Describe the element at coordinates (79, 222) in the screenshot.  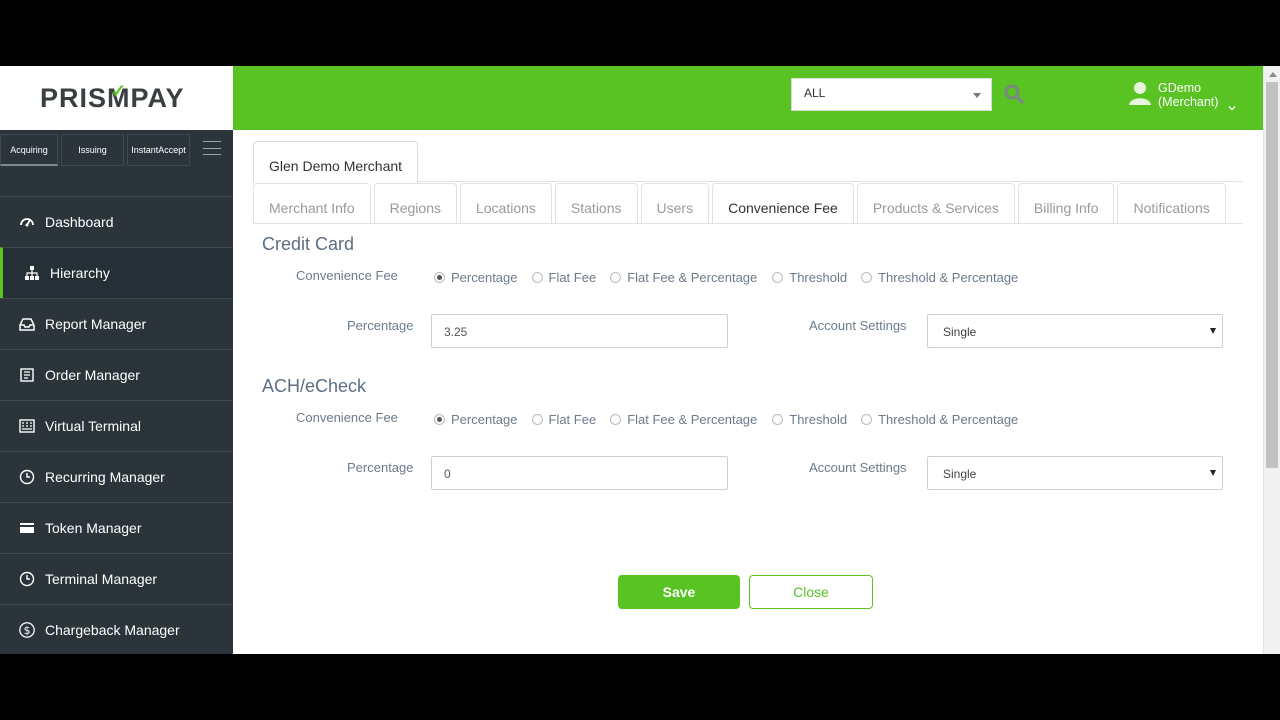
I see `sidebar-item-label: Dashboard` at that location.